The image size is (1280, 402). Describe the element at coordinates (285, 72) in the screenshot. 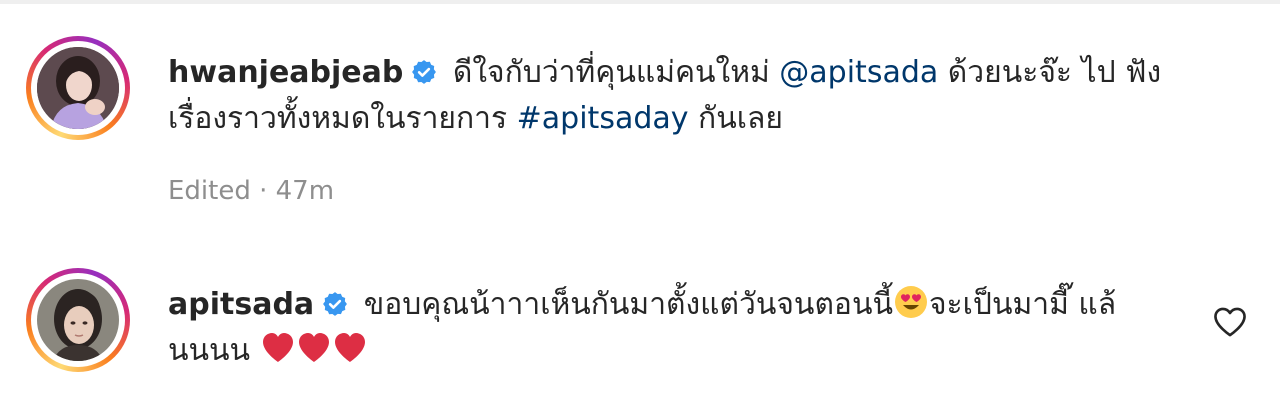

I see `username-link: hwanjeabjeab` at that location.